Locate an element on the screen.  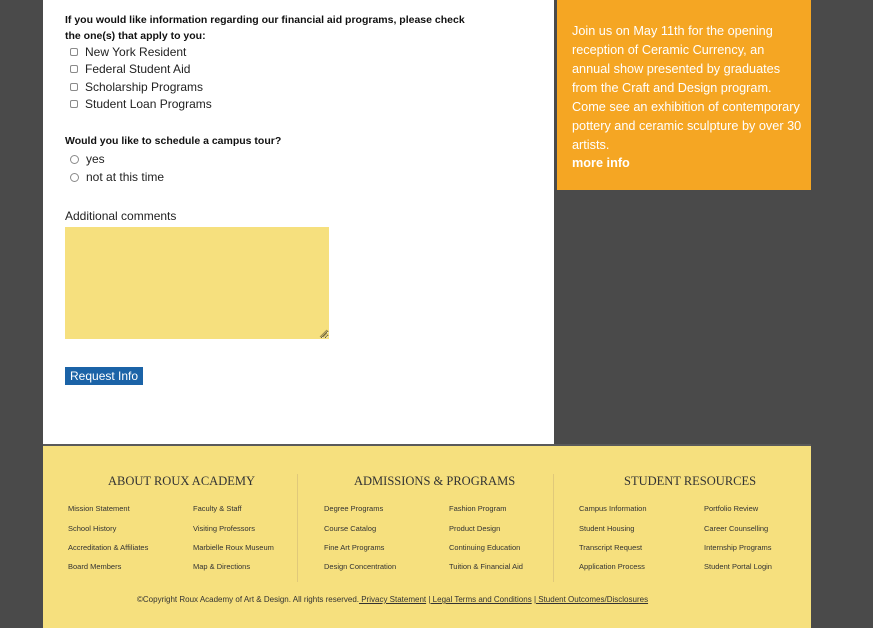
checkbox-new-york-resident: New York Resident is located at coordinates (141, 52).